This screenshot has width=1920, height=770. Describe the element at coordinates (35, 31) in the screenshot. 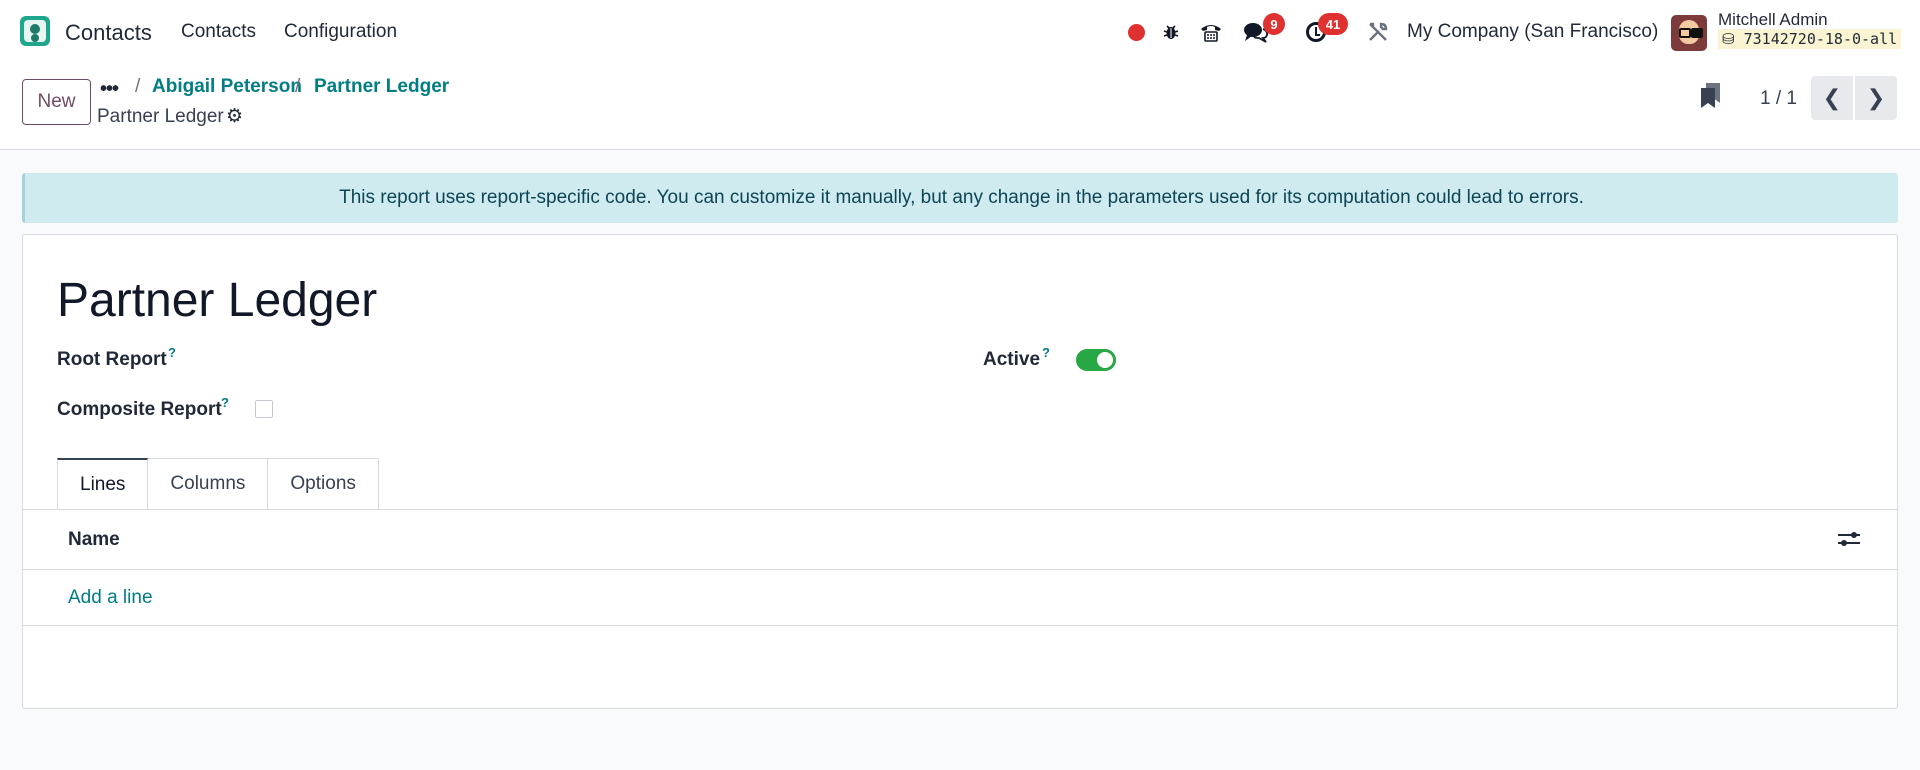

I see `contacts-app-icon` at that location.